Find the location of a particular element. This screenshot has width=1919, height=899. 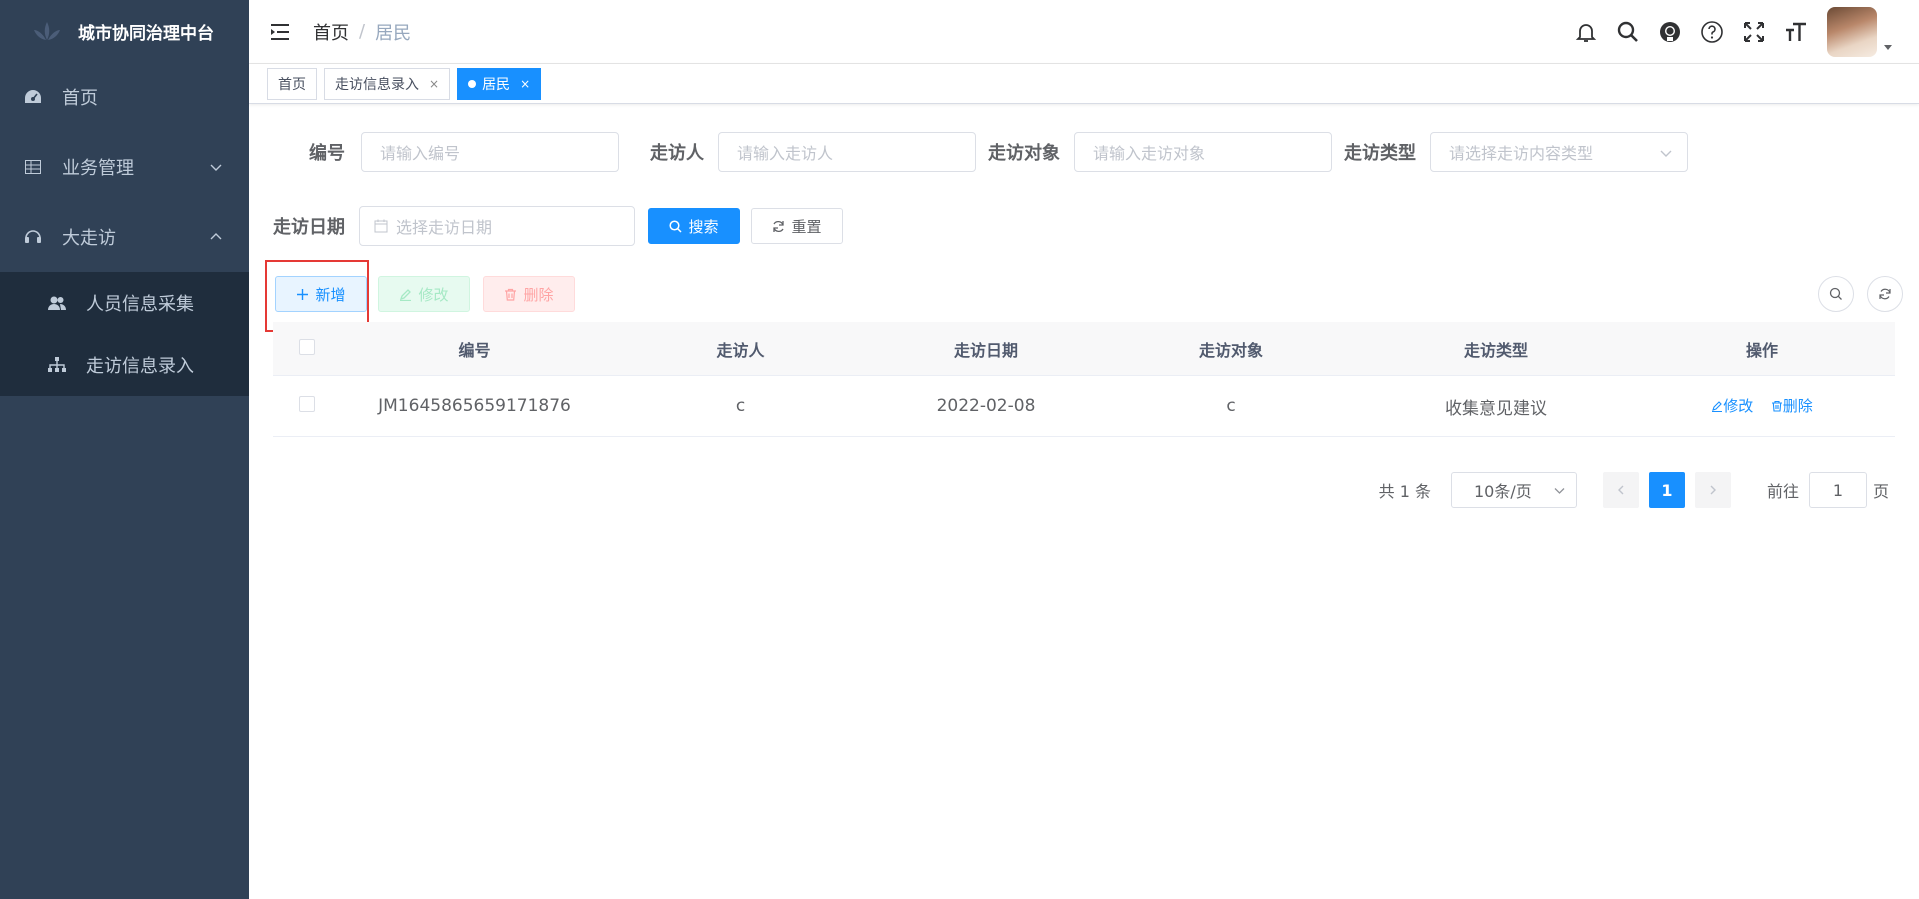

toggle-search-button is located at coordinates (1836, 294).